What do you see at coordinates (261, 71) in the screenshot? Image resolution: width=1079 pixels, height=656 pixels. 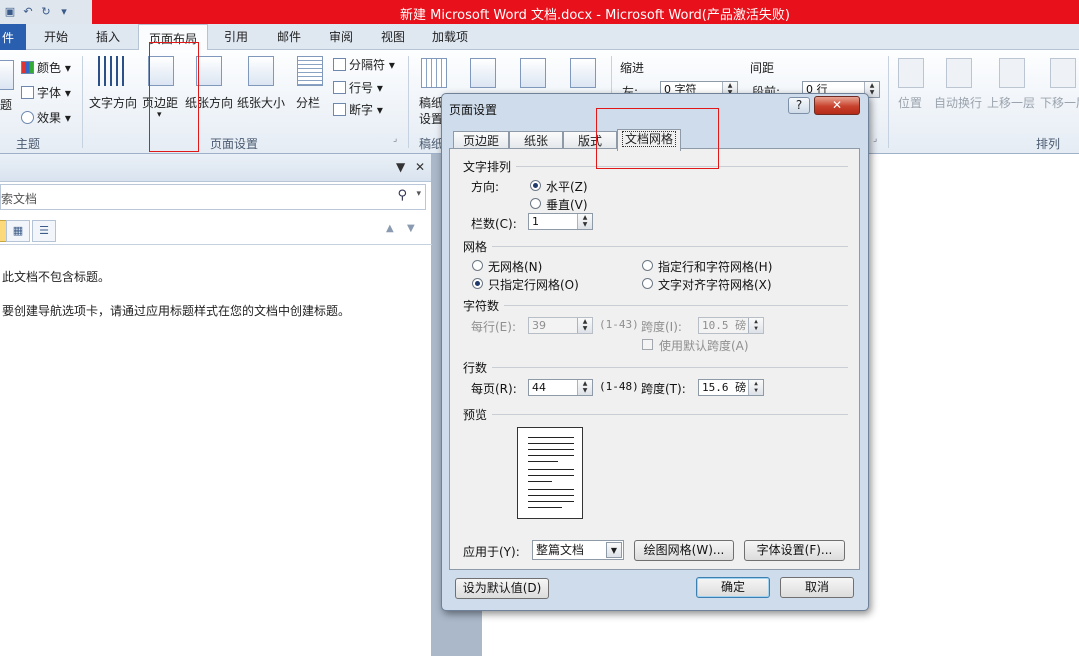 I see `paper-size-icon` at bounding box center [261, 71].